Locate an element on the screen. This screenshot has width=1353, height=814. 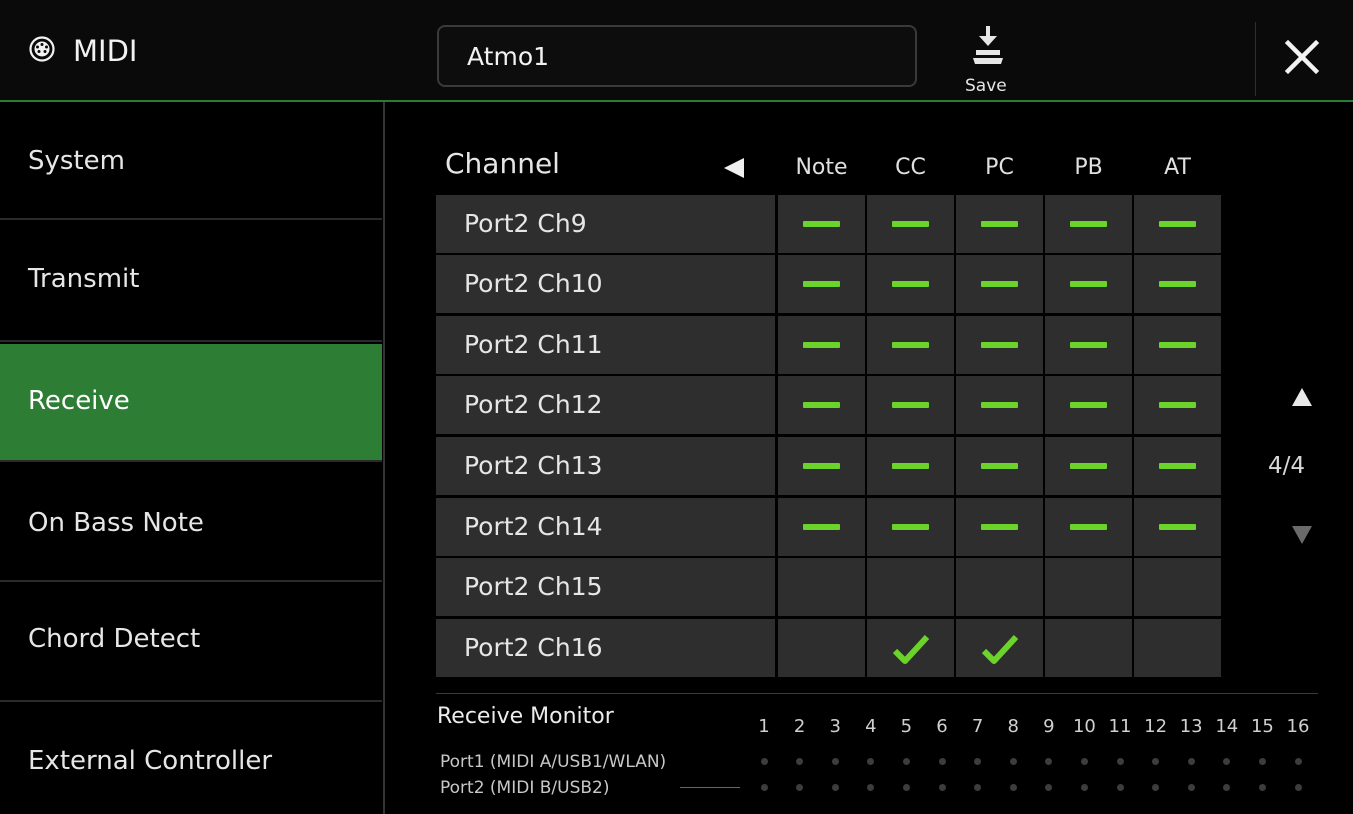
channel-column-header: Channel is located at coordinates (502, 163).